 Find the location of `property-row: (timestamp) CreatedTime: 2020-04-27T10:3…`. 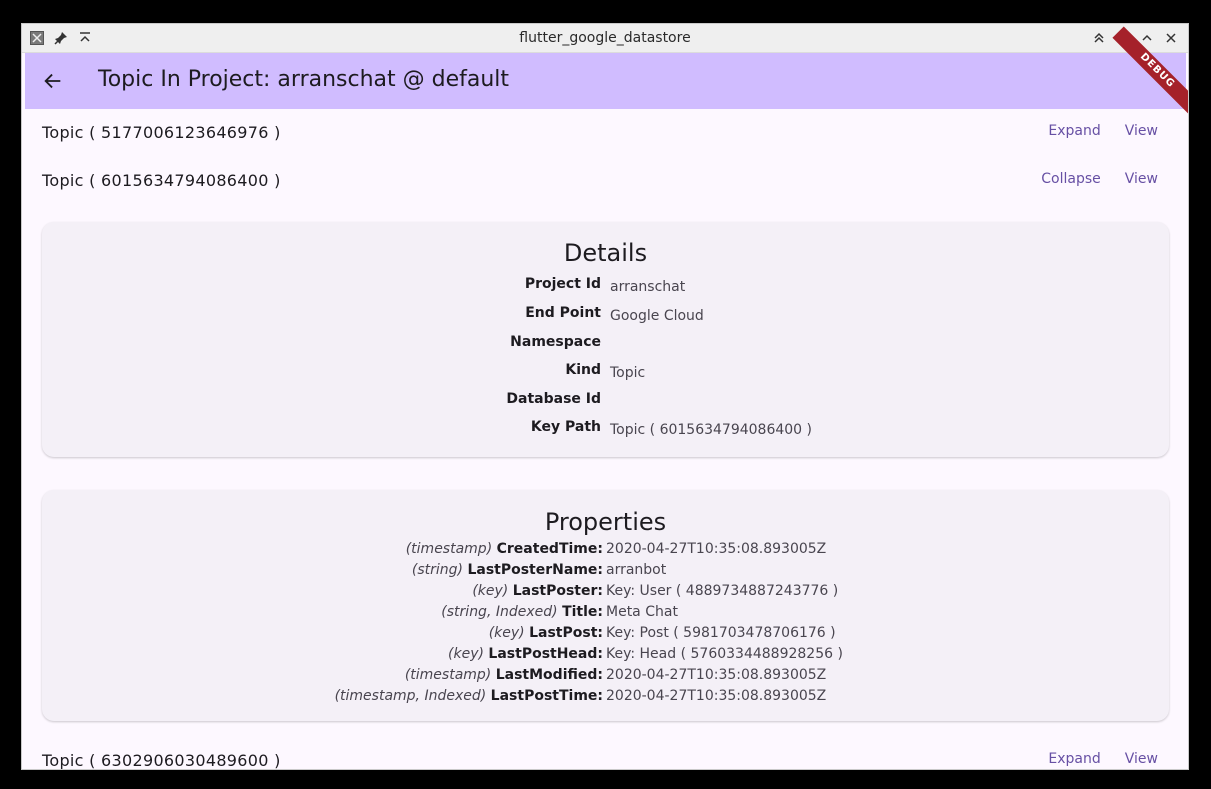

property-row: (timestamp) CreatedTime: 2020-04-27T10:3… is located at coordinates (605, 551).